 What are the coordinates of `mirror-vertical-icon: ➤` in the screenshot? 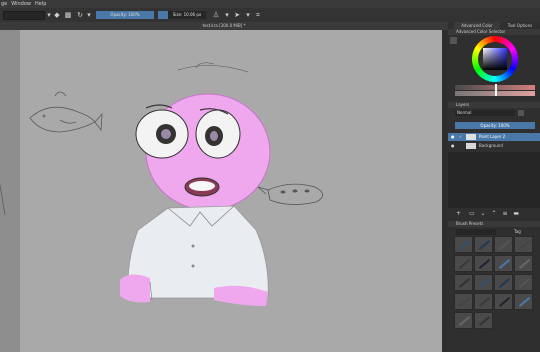 It's located at (237, 15).